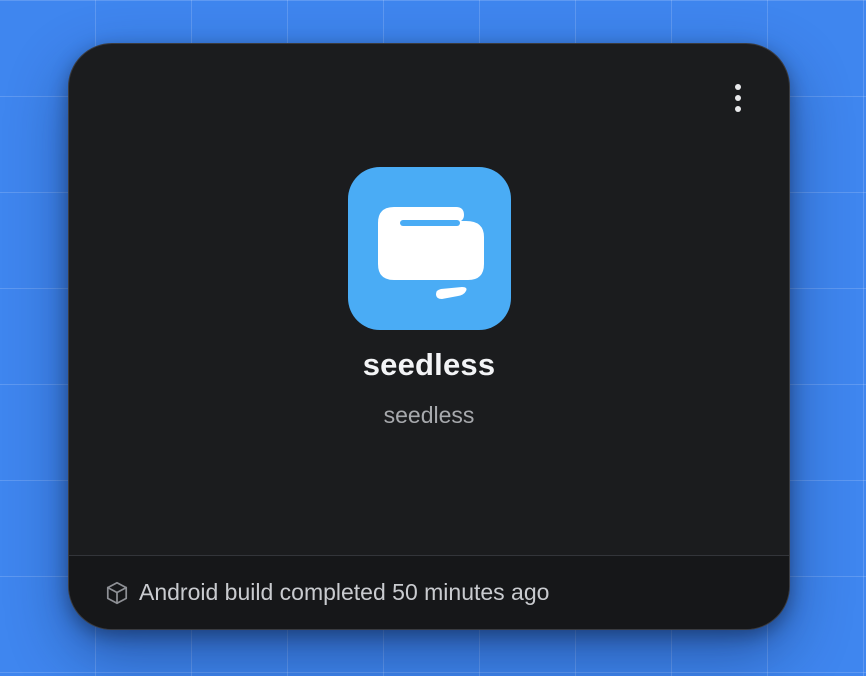 This screenshot has height=676, width=866. I want to click on build-status-bar: Android build completed 50 minutes ago, so click(429, 592).